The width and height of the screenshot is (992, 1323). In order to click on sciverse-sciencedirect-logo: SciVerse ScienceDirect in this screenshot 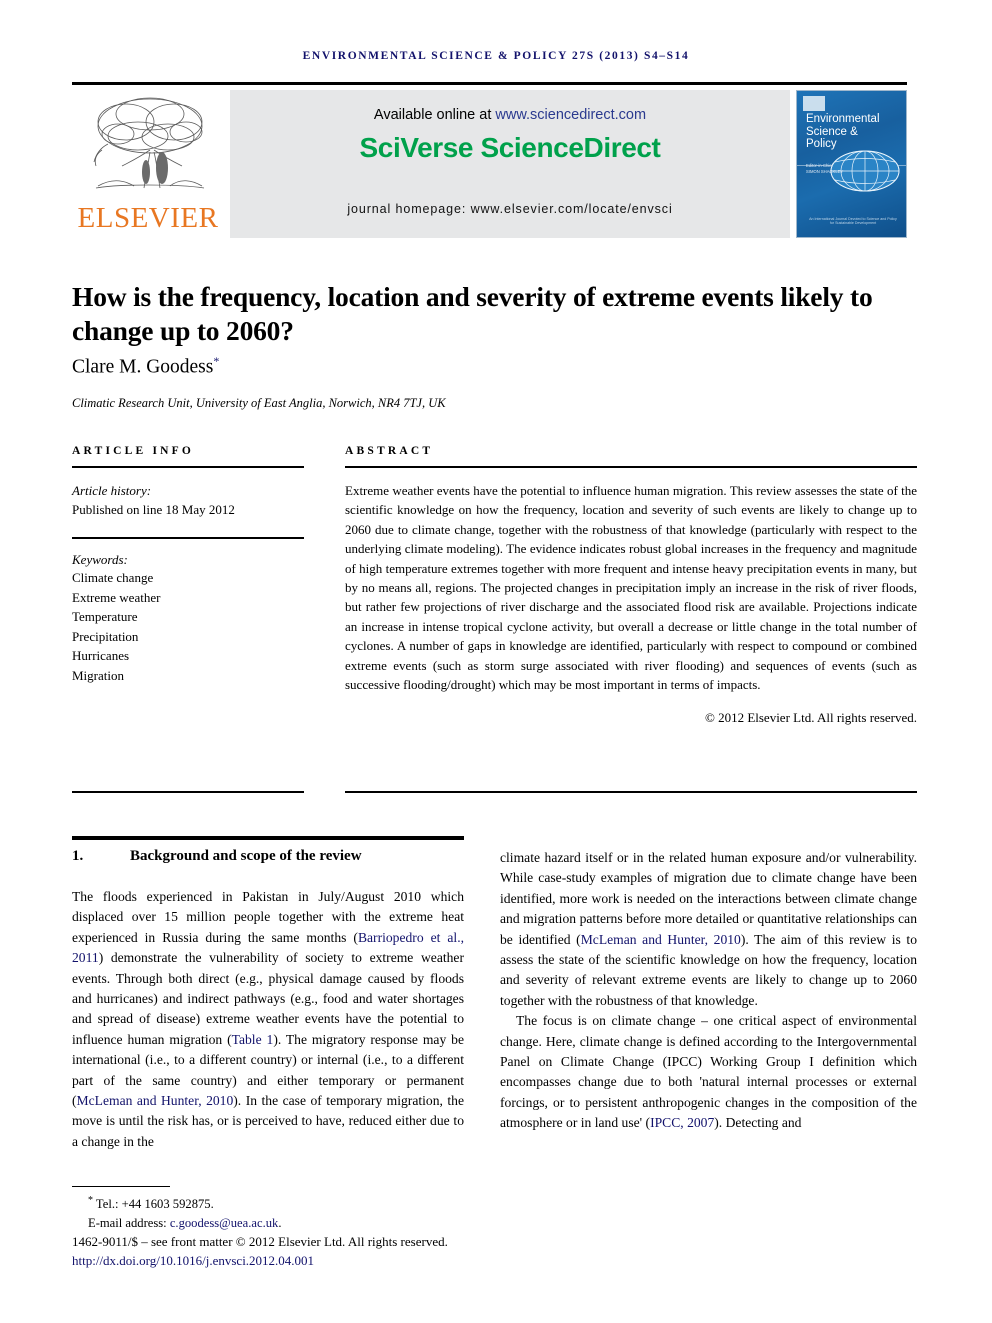, I will do `click(510, 147)`.